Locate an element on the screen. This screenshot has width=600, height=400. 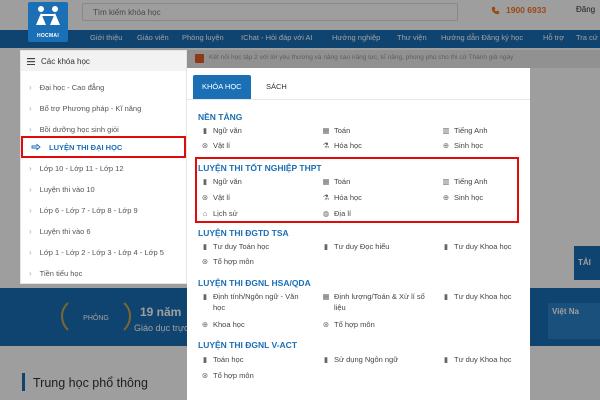
tab-khoa-hoc: KHÓA HỌC is located at coordinates (222, 87).